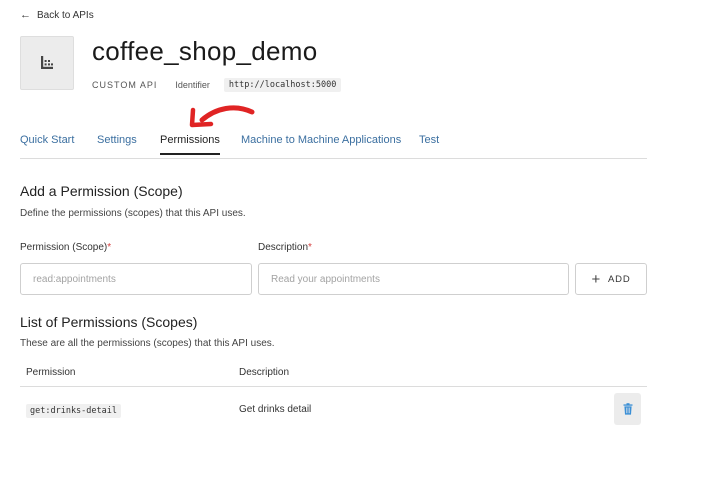 The width and height of the screenshot is (701, 478). I want to click on identifier-value: http://localhost:5000, so click(282, 85).